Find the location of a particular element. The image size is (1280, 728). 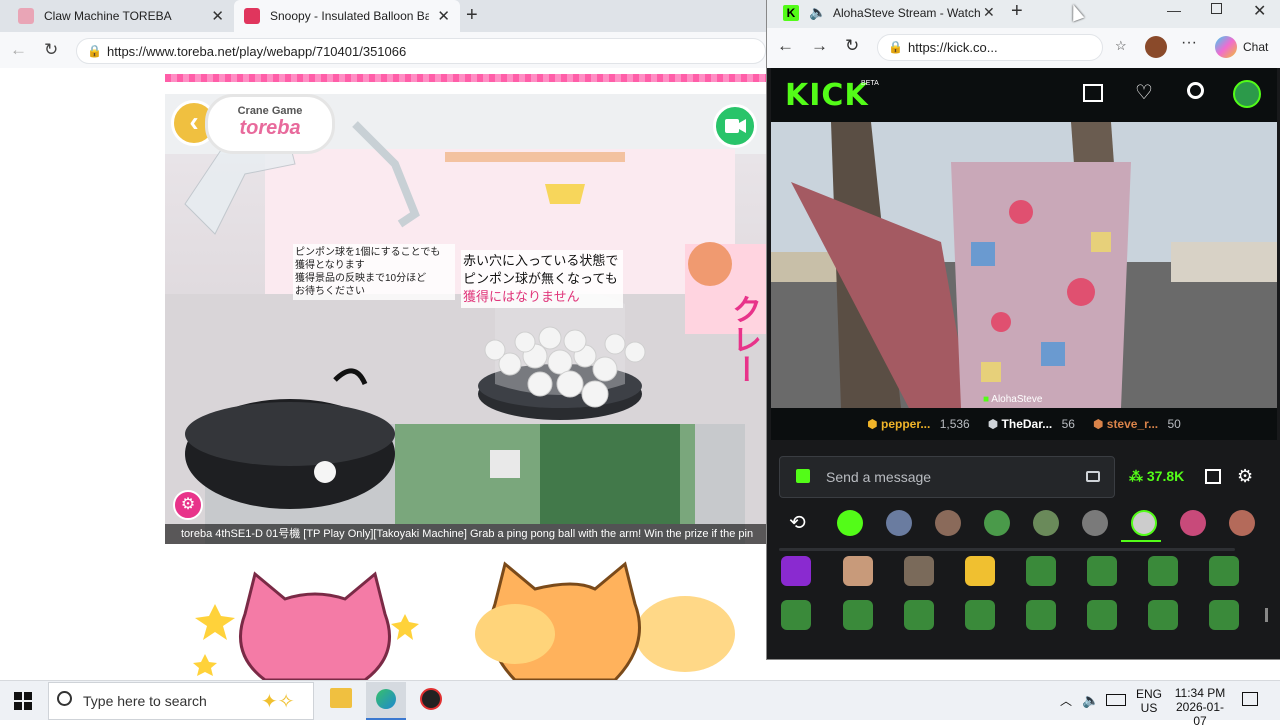

channel-points: ⁂ 37.8K is located at coordinates (1156, 476).